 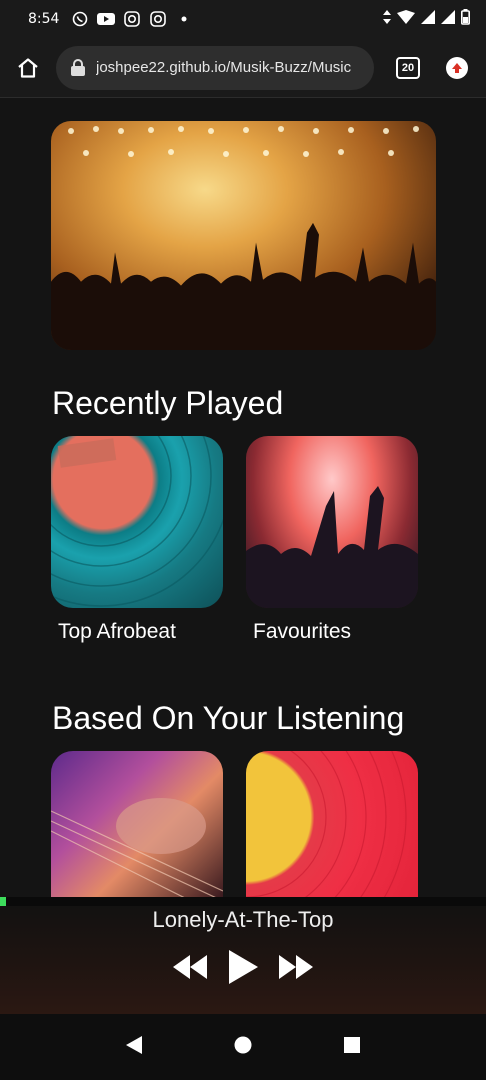 I want to click on home-nav-button, so click(x=243, y=1047).